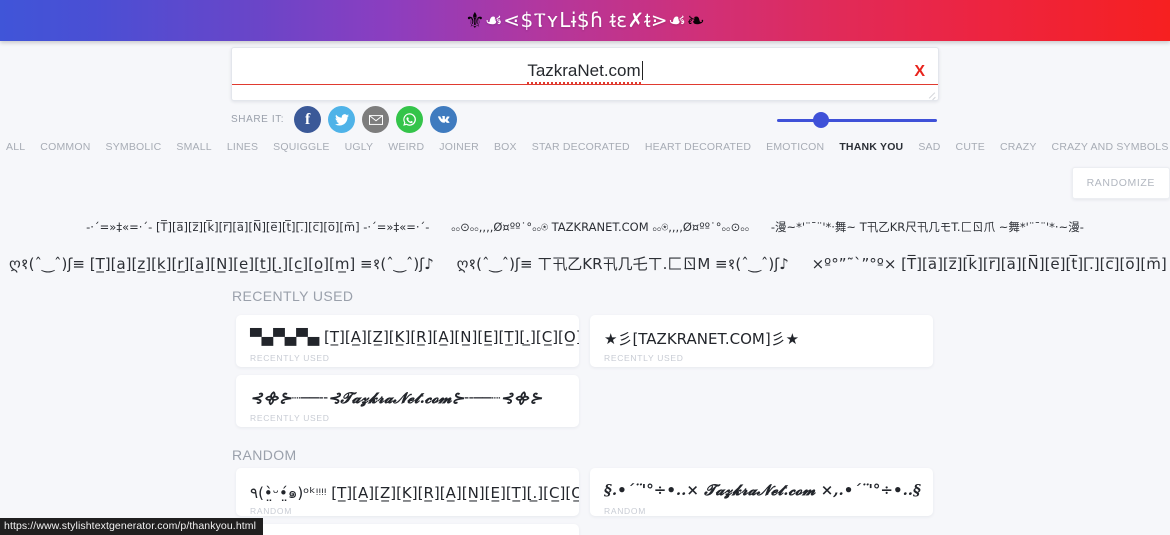  I want to click on share-facebook-icon: f, so click(308, 119).